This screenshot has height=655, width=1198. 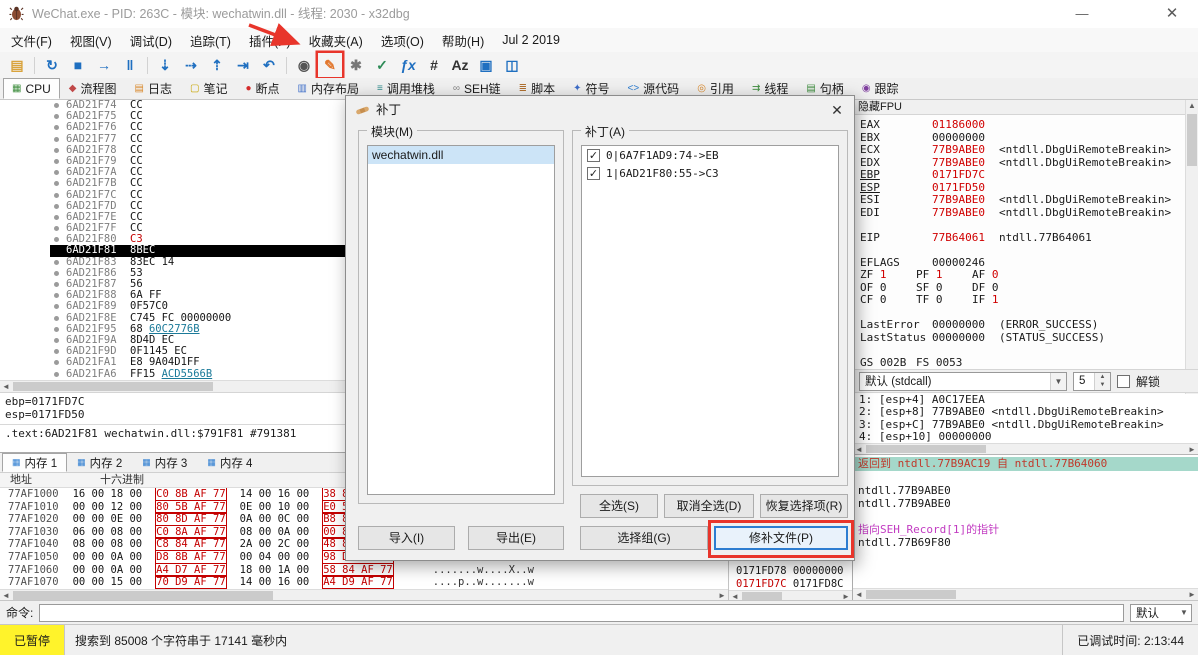 I want to click on export-button: 导出(E), so click(x=516, y=538).